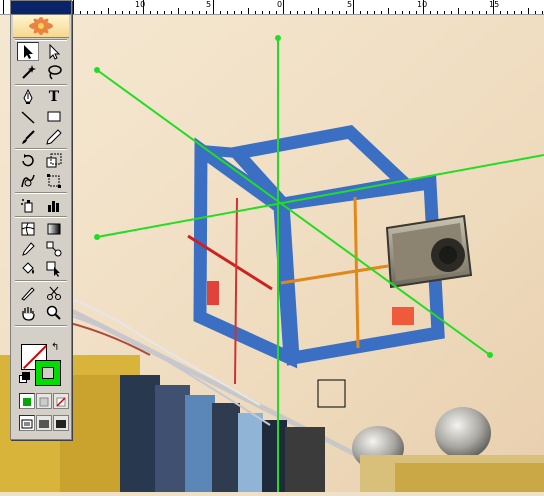  What do you see at coordinates (54, 96) in the screenshot?
I see `type-tool-icon: T` at bounding box center [54, 96].